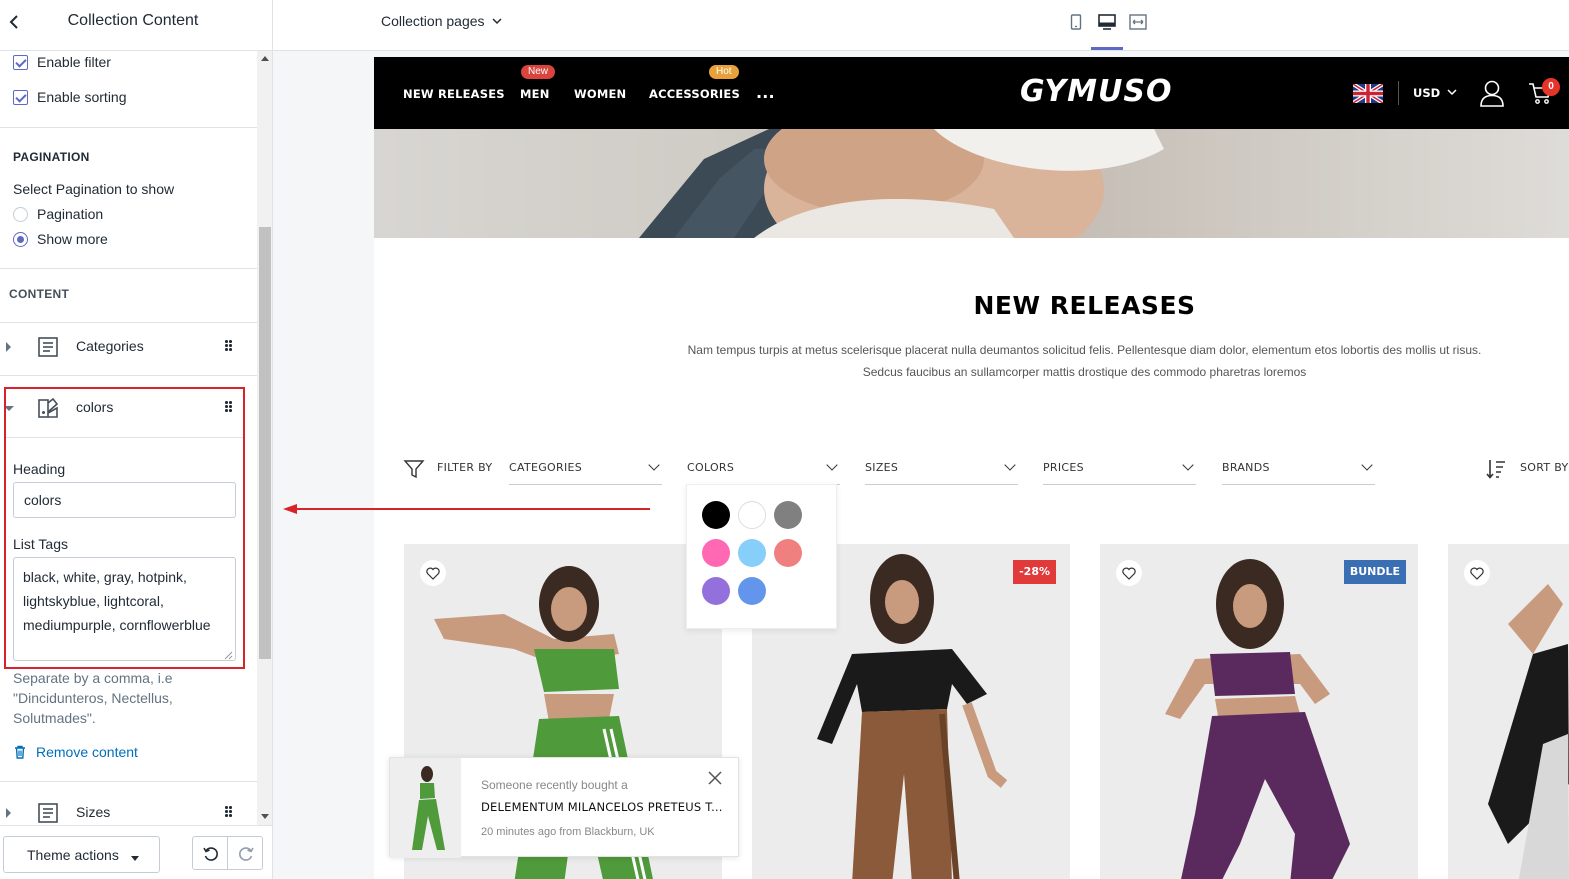  Describe the element at coordinates (133, 20) in the screenshot. I see `sidebar-title: Collection Content` at that location.